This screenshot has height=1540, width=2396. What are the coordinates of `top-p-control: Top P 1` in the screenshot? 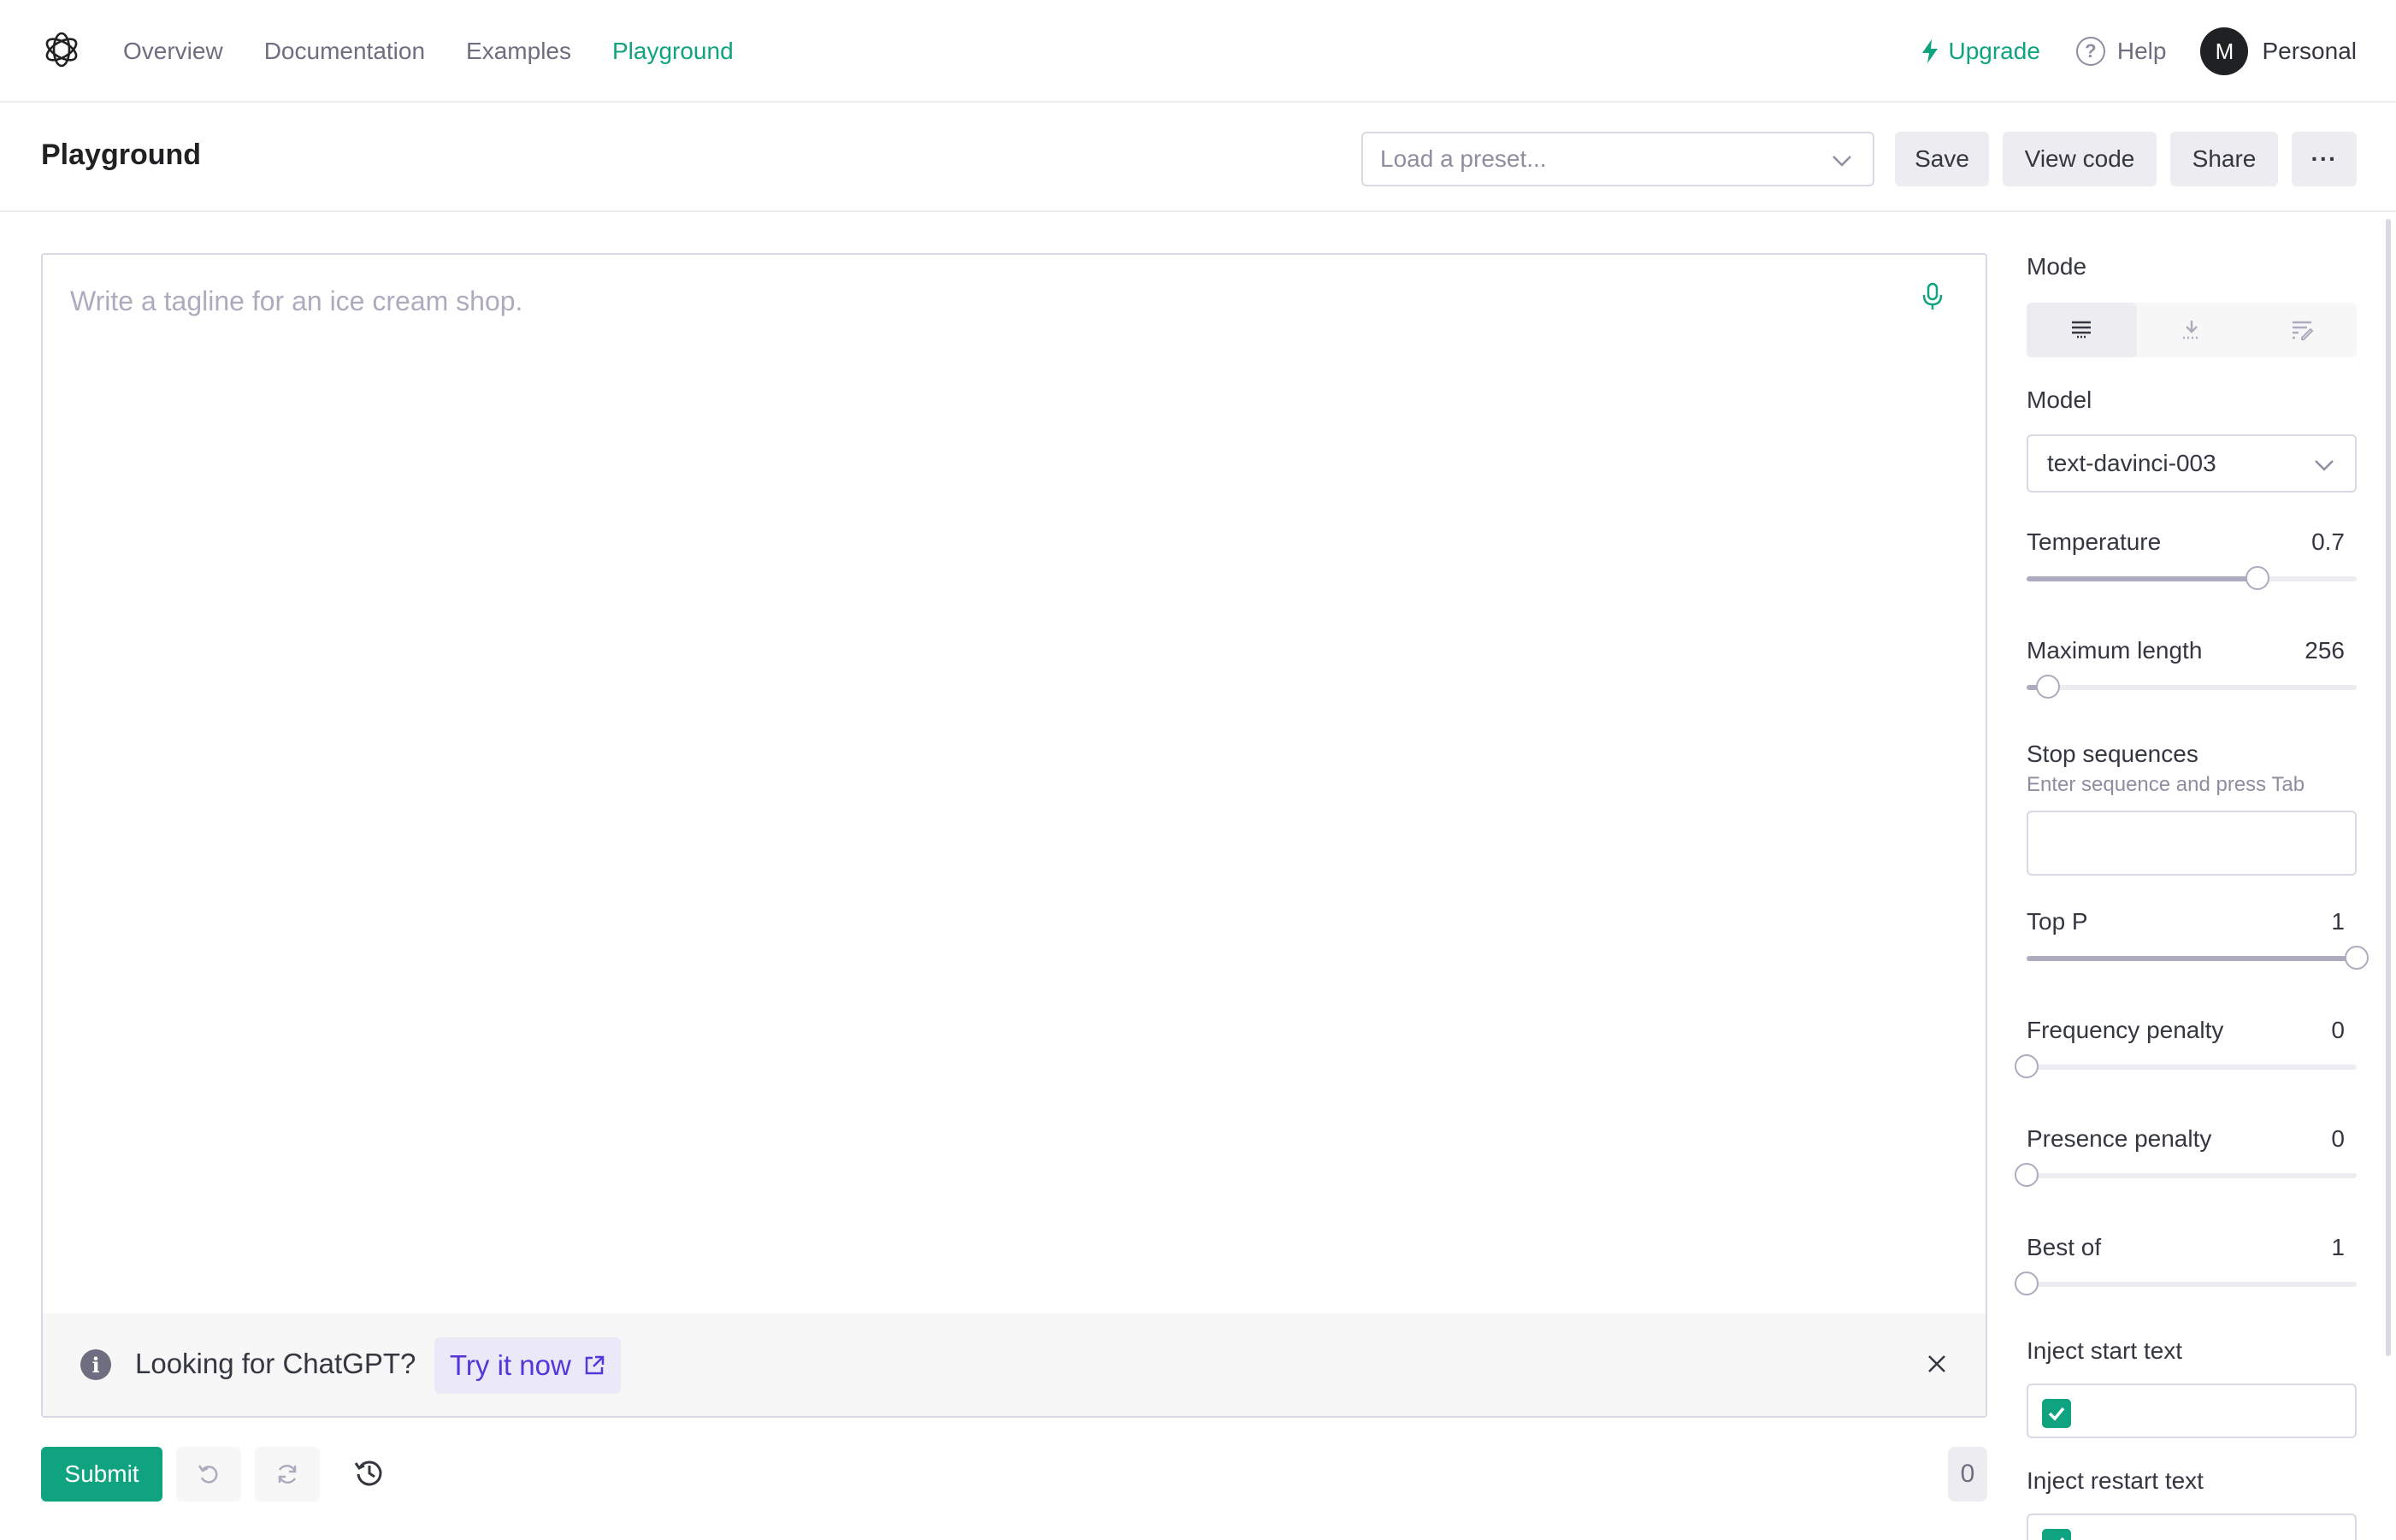 It's located at (2198, 943).